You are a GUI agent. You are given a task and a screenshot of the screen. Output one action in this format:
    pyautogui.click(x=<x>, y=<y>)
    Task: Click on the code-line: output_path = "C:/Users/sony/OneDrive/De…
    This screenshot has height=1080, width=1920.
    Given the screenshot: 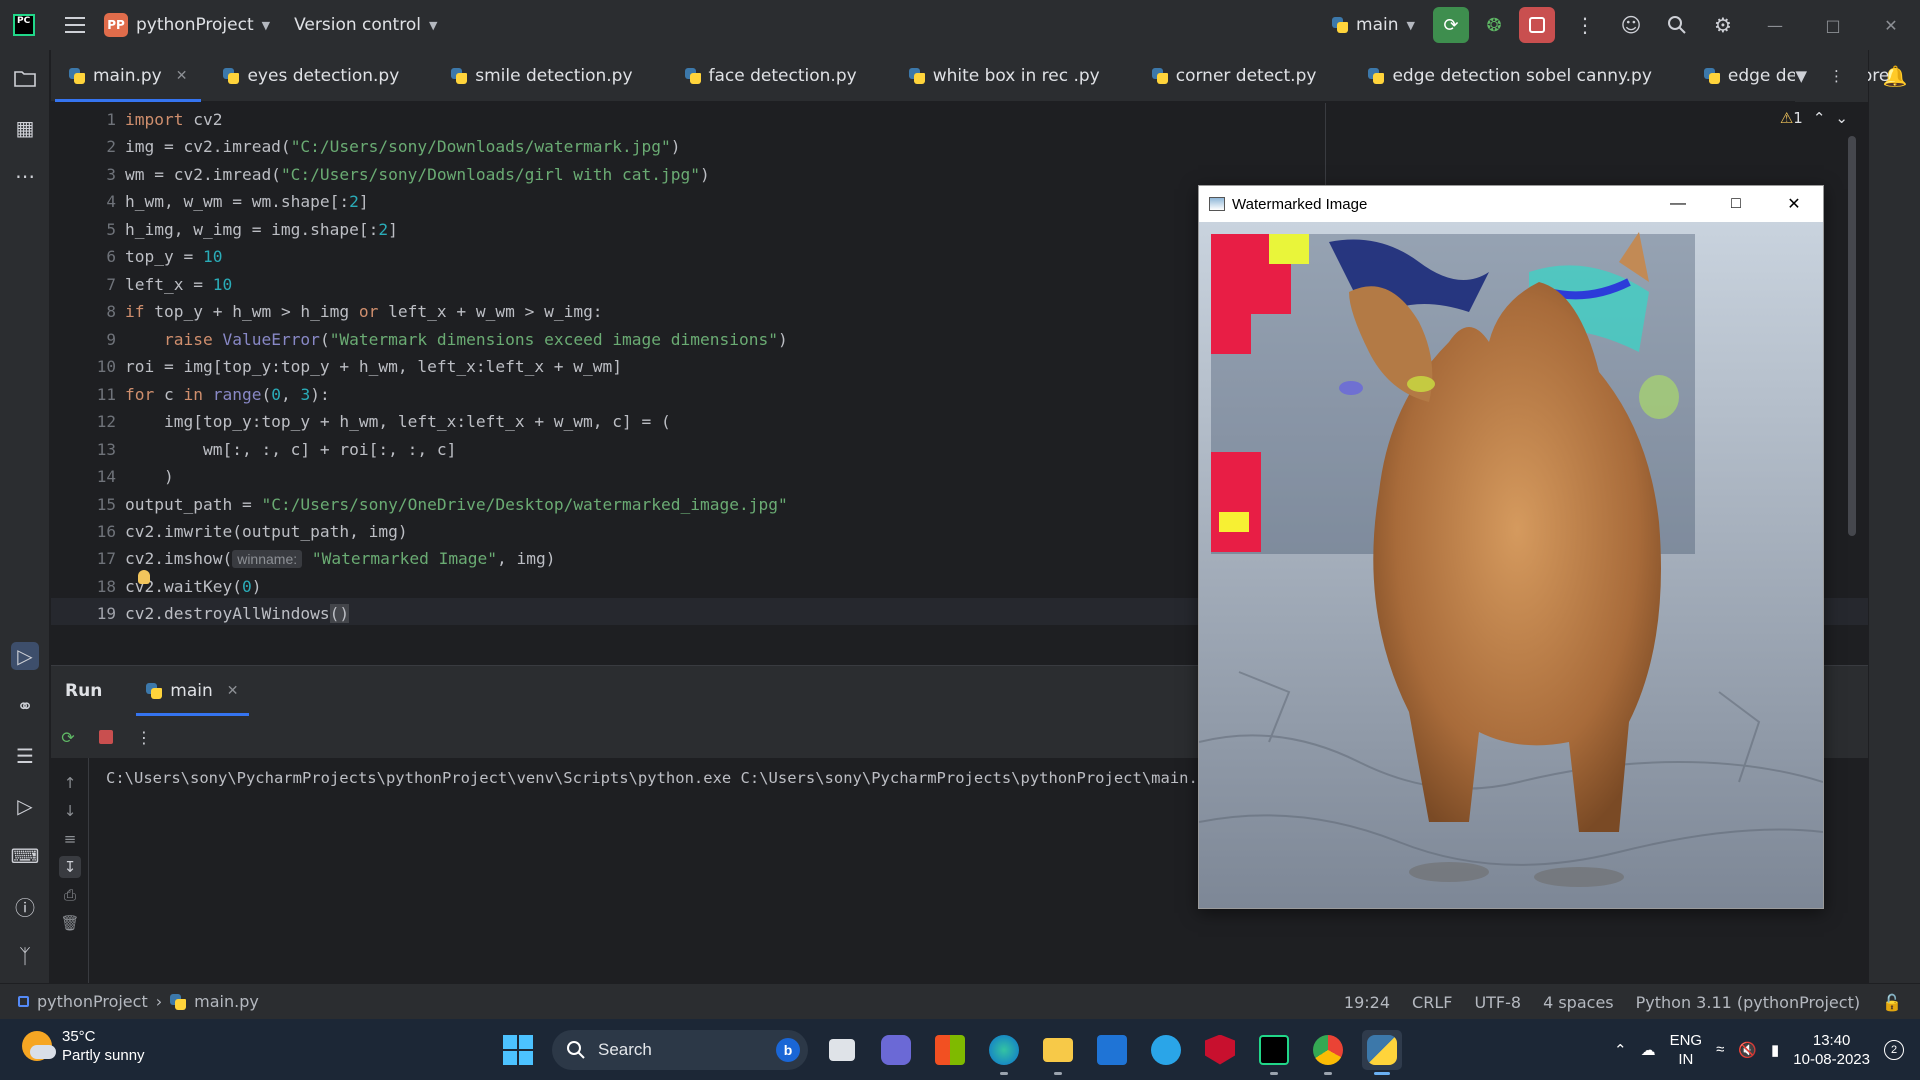 What is the action you would take?
    pyautogui.click(x=456, y=504)
    